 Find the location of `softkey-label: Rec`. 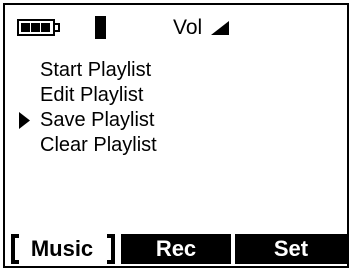

softkey-label: Rec is located at coordinates (176, 248).